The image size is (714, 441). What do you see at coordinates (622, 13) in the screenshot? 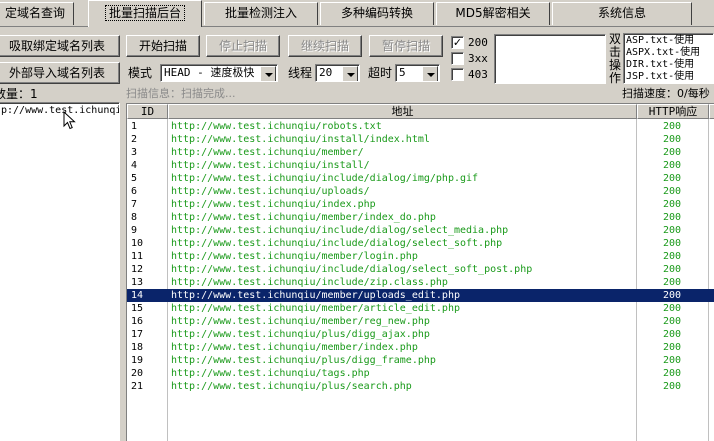
I see `tab-system-info: 系统信息` at bounding box center [622, 13].